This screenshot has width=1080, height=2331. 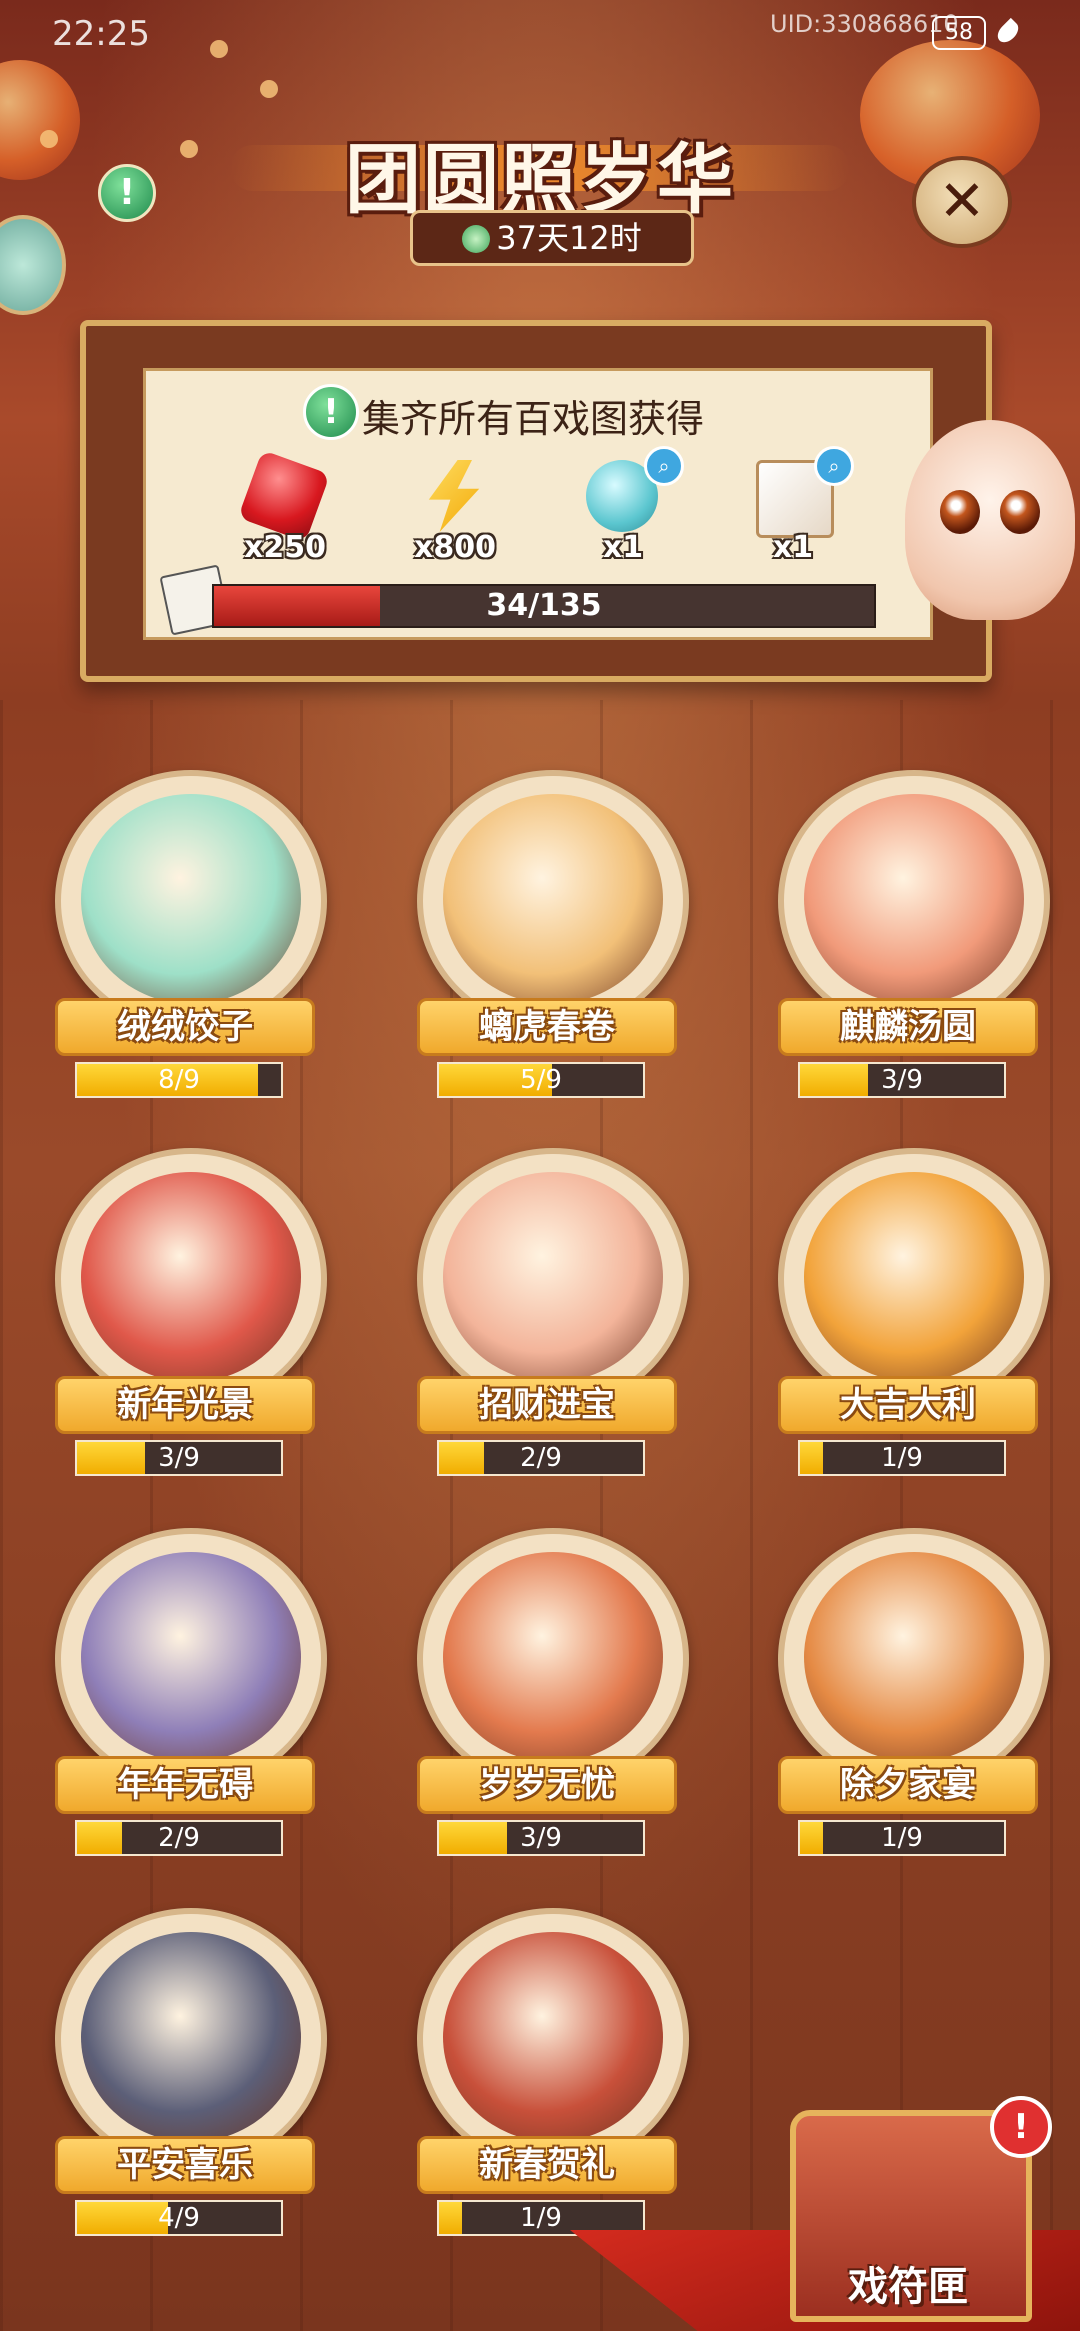 What do you see at coordinates (962, 202) in the screenshot?
I see `close-button: ✕` at bounding box center [962, 202].